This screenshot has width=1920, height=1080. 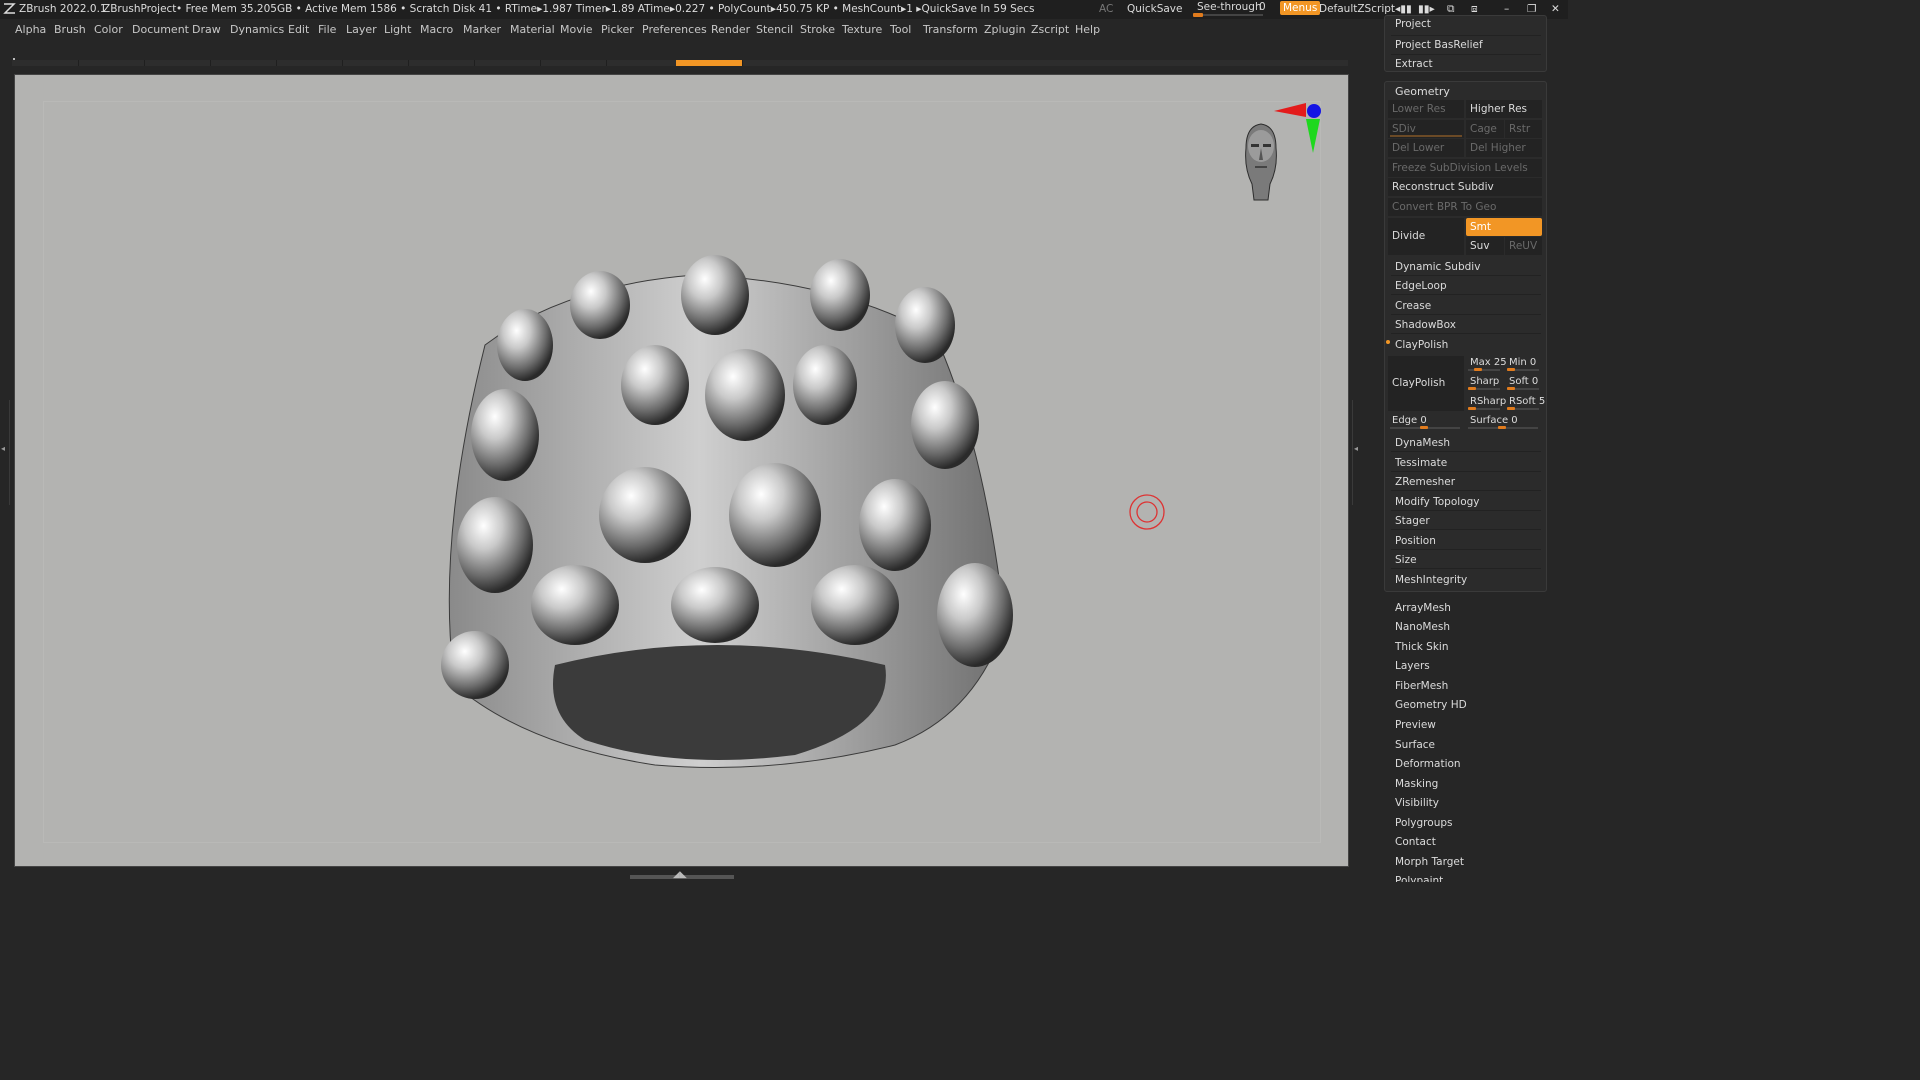 I want to click on size-button: Size, so click(x=1466, y=560).